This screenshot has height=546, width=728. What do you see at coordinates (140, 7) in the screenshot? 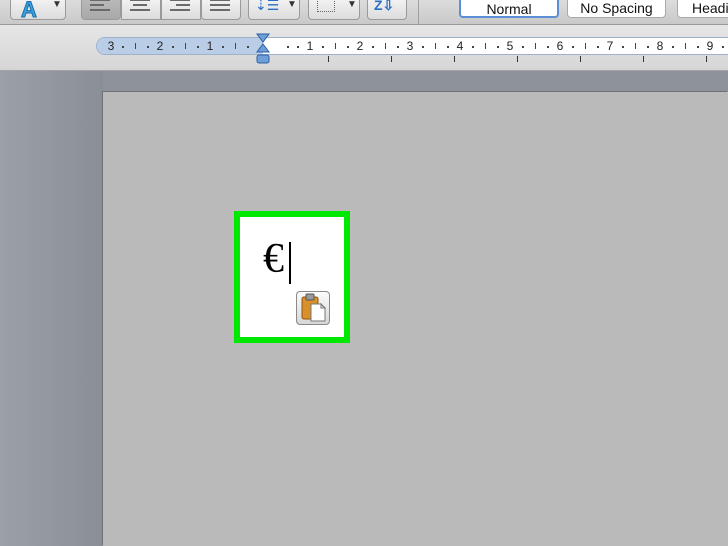
I see `align-center-icon` at bounding box center [140, 7].